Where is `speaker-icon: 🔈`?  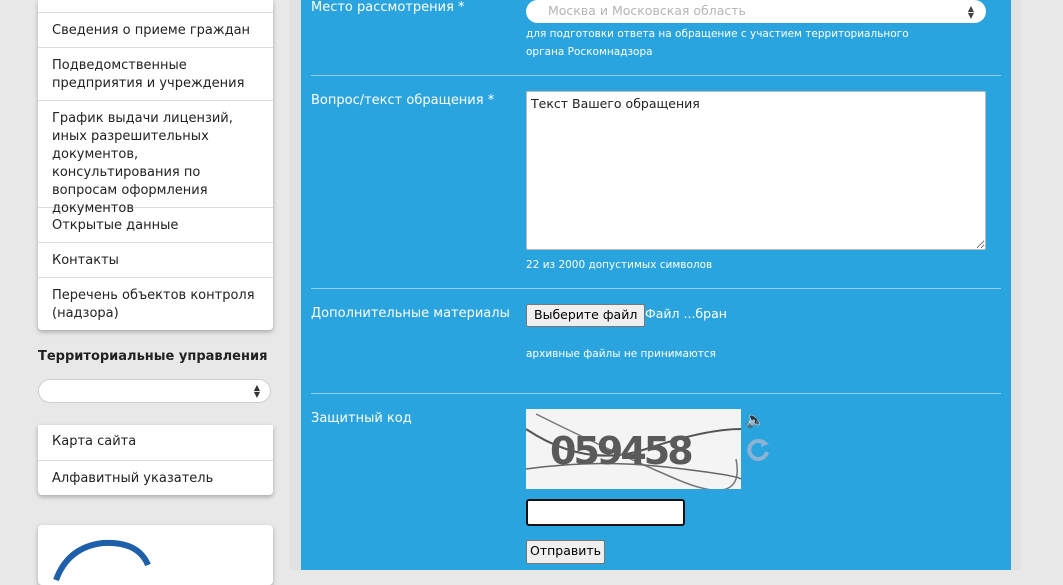 speaker-icon: 🔈 is located at coordinates (755, 419).